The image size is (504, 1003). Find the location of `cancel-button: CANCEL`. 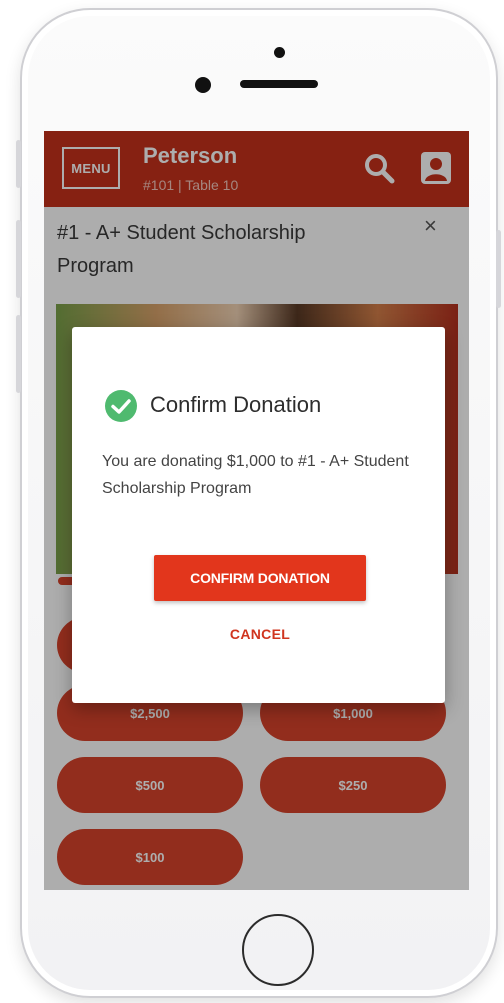

cancel-button: CANCEL is located at coordinates (260, 634).